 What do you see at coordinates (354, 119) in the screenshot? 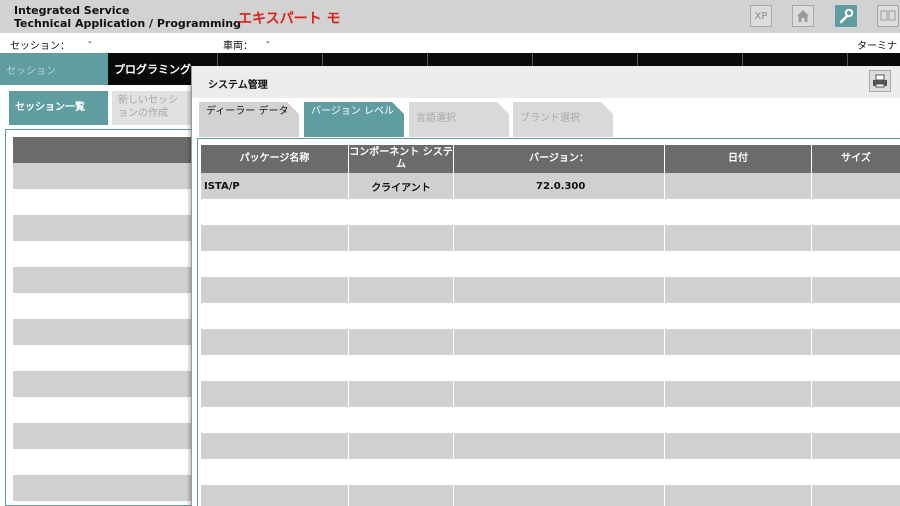
I see `tab-version-level: バージョン レベル` at bounding box center [354, 119].